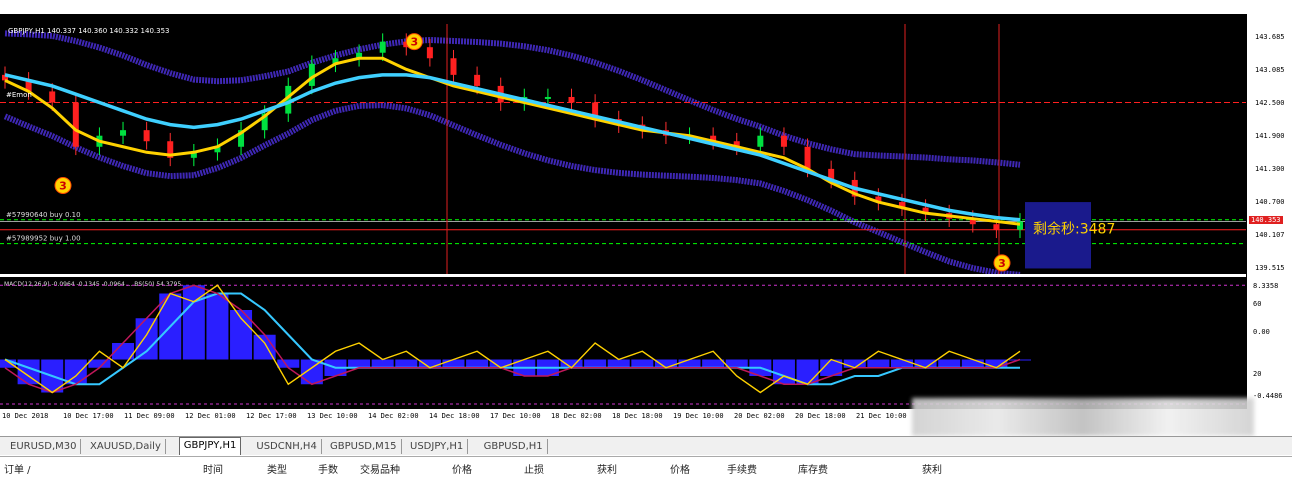  I want to click on date-tick-label: 13 Dec 10:00, so click(332, 416).